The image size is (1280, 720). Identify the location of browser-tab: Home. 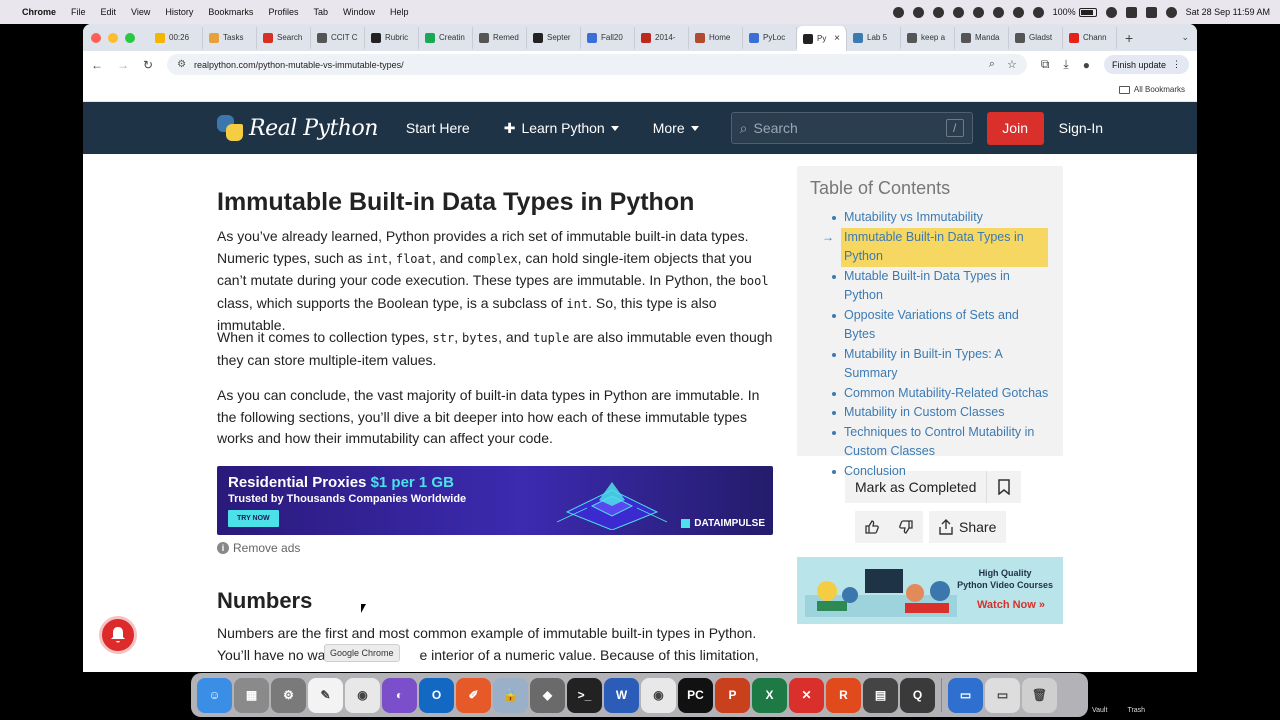
(716, 37).